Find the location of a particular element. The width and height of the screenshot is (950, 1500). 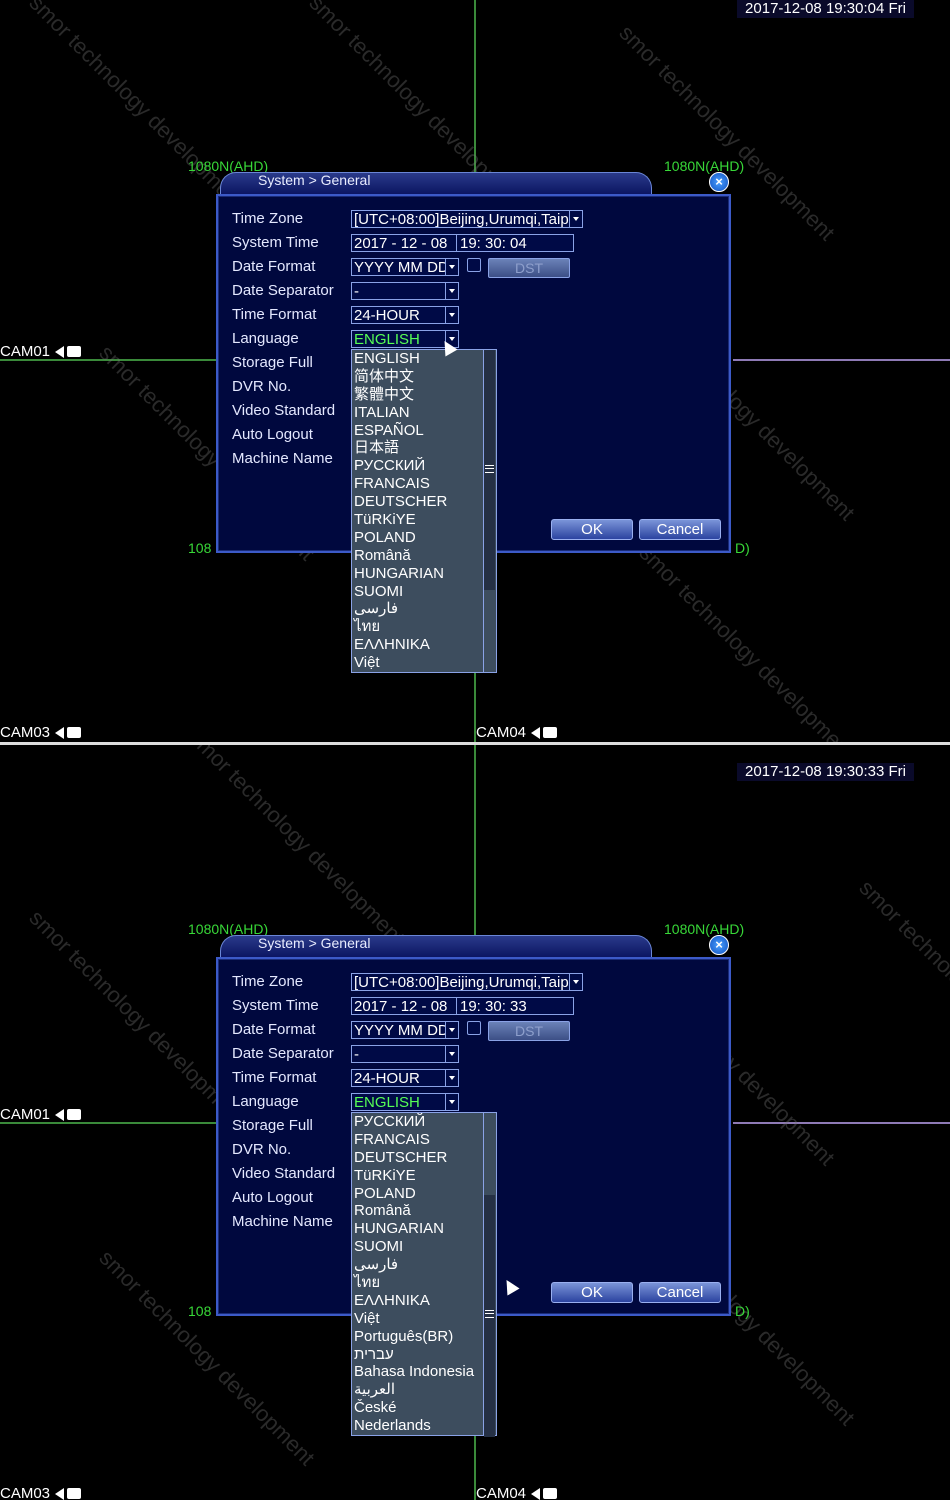

language-option: ITALIAN is located at coordinates (424, 413).